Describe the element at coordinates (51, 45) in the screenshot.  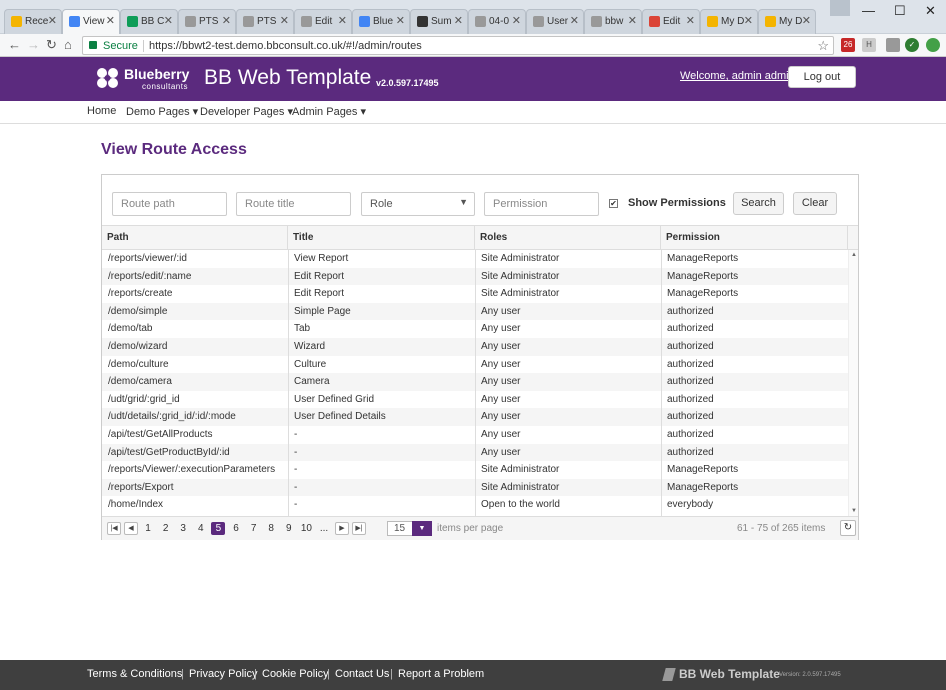
I see `reload-icon: ↻` at that location.